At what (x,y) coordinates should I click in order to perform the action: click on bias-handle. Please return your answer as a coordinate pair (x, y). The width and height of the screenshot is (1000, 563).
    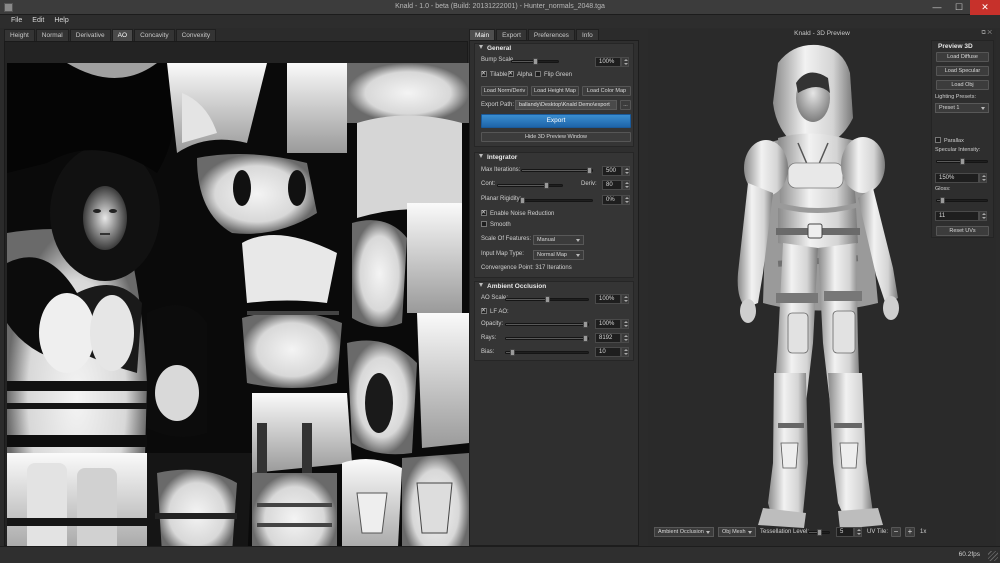
    Looking at the image, I should click on (513, 352).